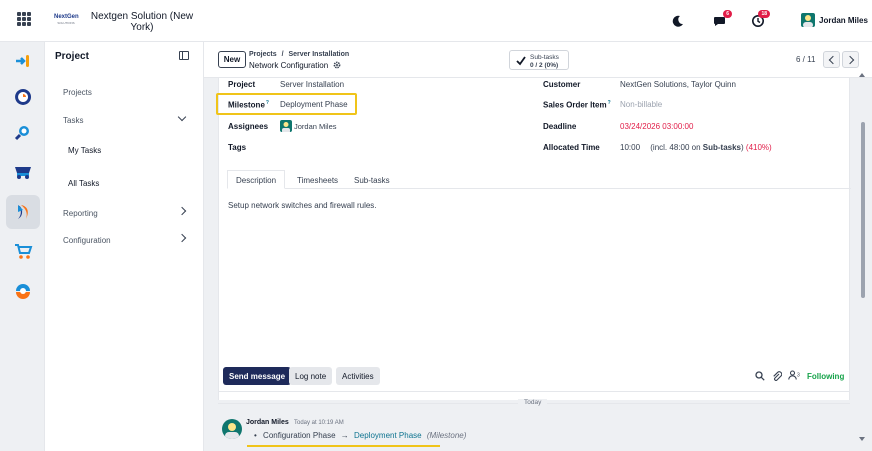 This screenshot has height=451, width=872. Describe the element at coordinates (678, 21) in the screenshot. I see `dark-mode-moon-icon` at that location.